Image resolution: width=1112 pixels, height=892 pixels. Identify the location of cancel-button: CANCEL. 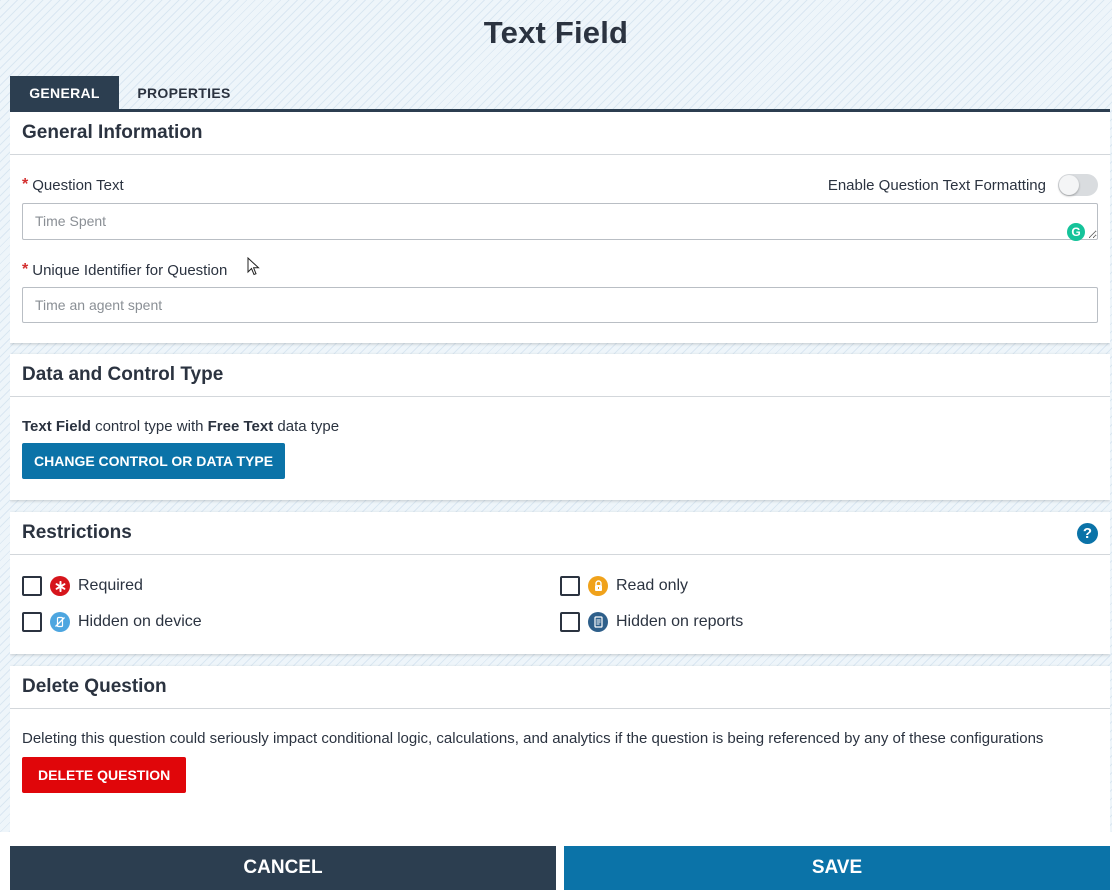
(283, 868).